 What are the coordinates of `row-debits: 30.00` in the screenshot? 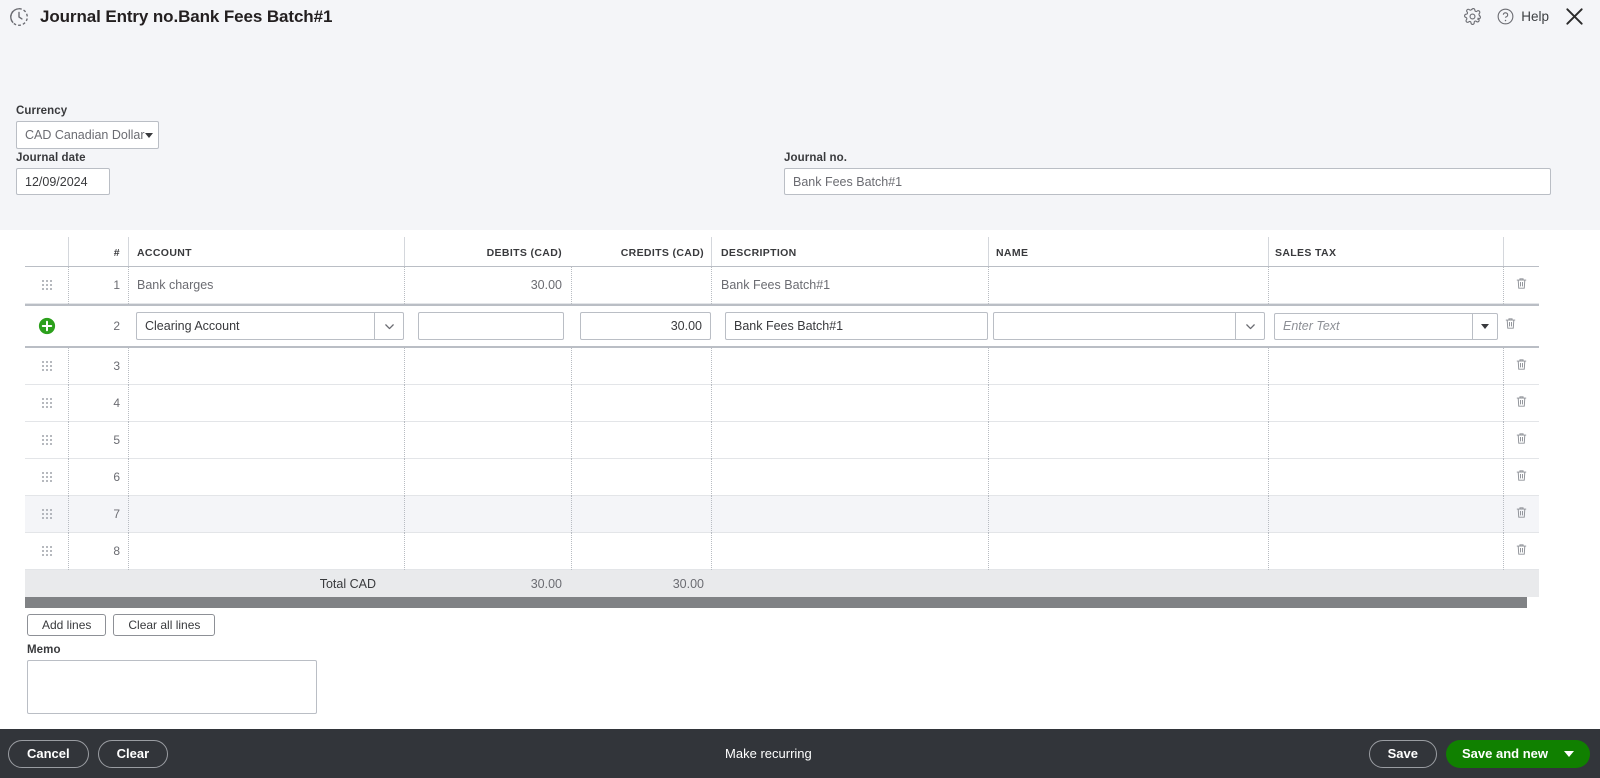 It's located at (487, 285).